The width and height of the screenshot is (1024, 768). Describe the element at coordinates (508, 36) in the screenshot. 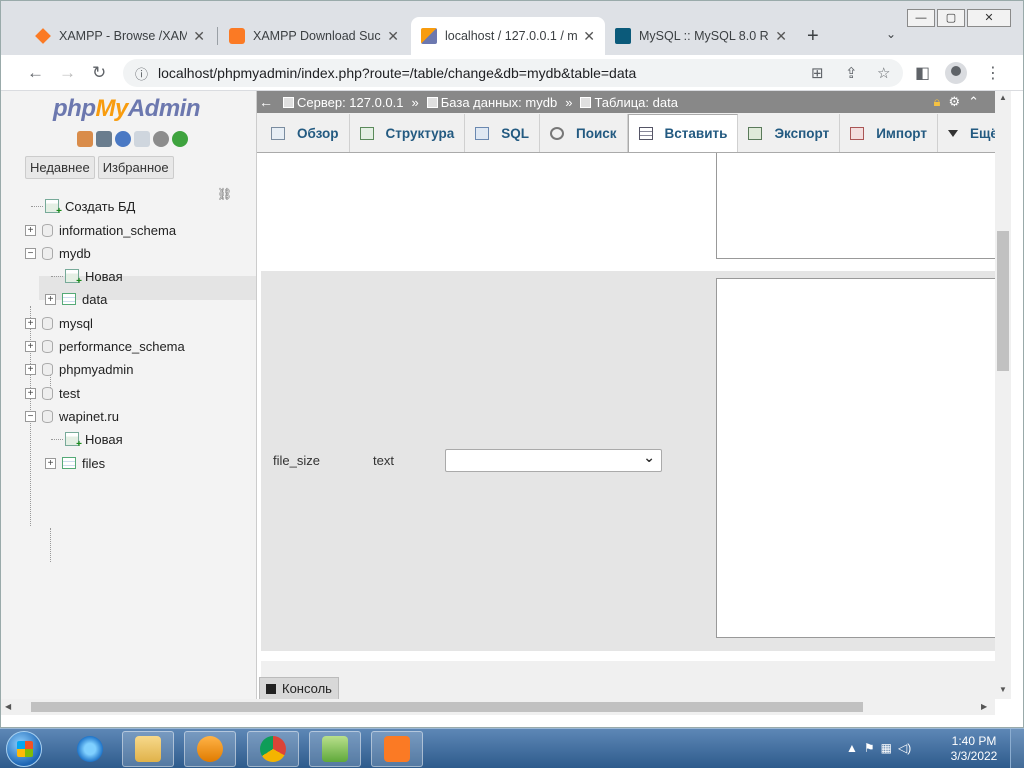

I see `tab-phpmyadmin: localhost / 127.0.0.1 / mydb ✕` at that location.